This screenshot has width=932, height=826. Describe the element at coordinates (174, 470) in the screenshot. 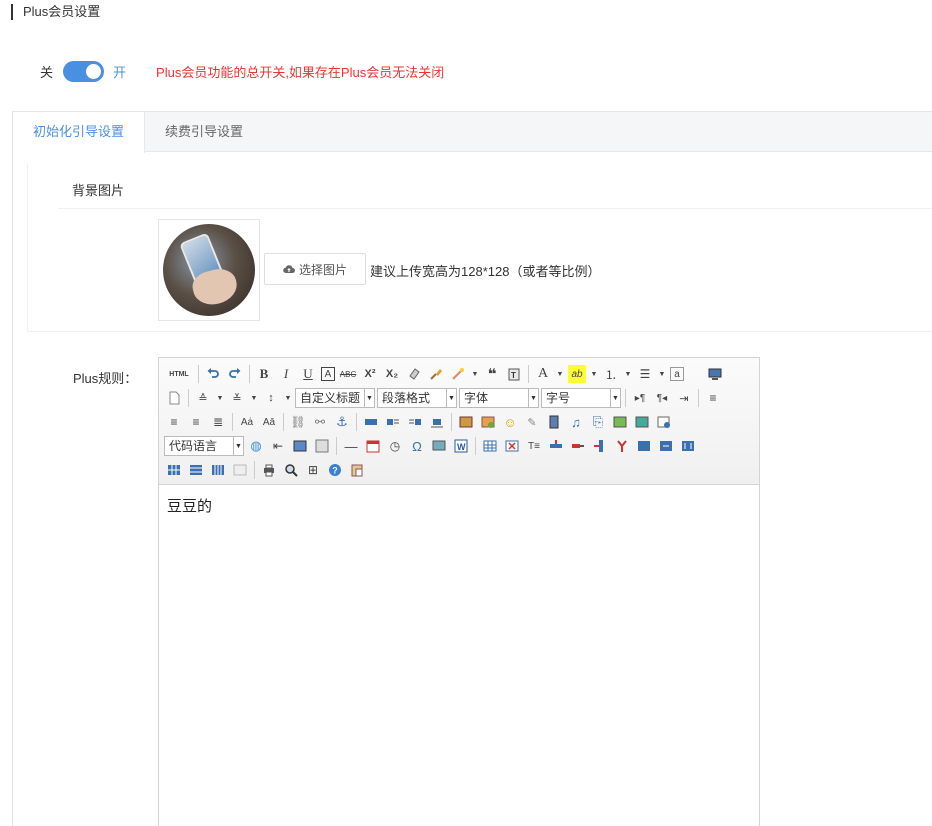

I see `split-cells-icon` at that location.